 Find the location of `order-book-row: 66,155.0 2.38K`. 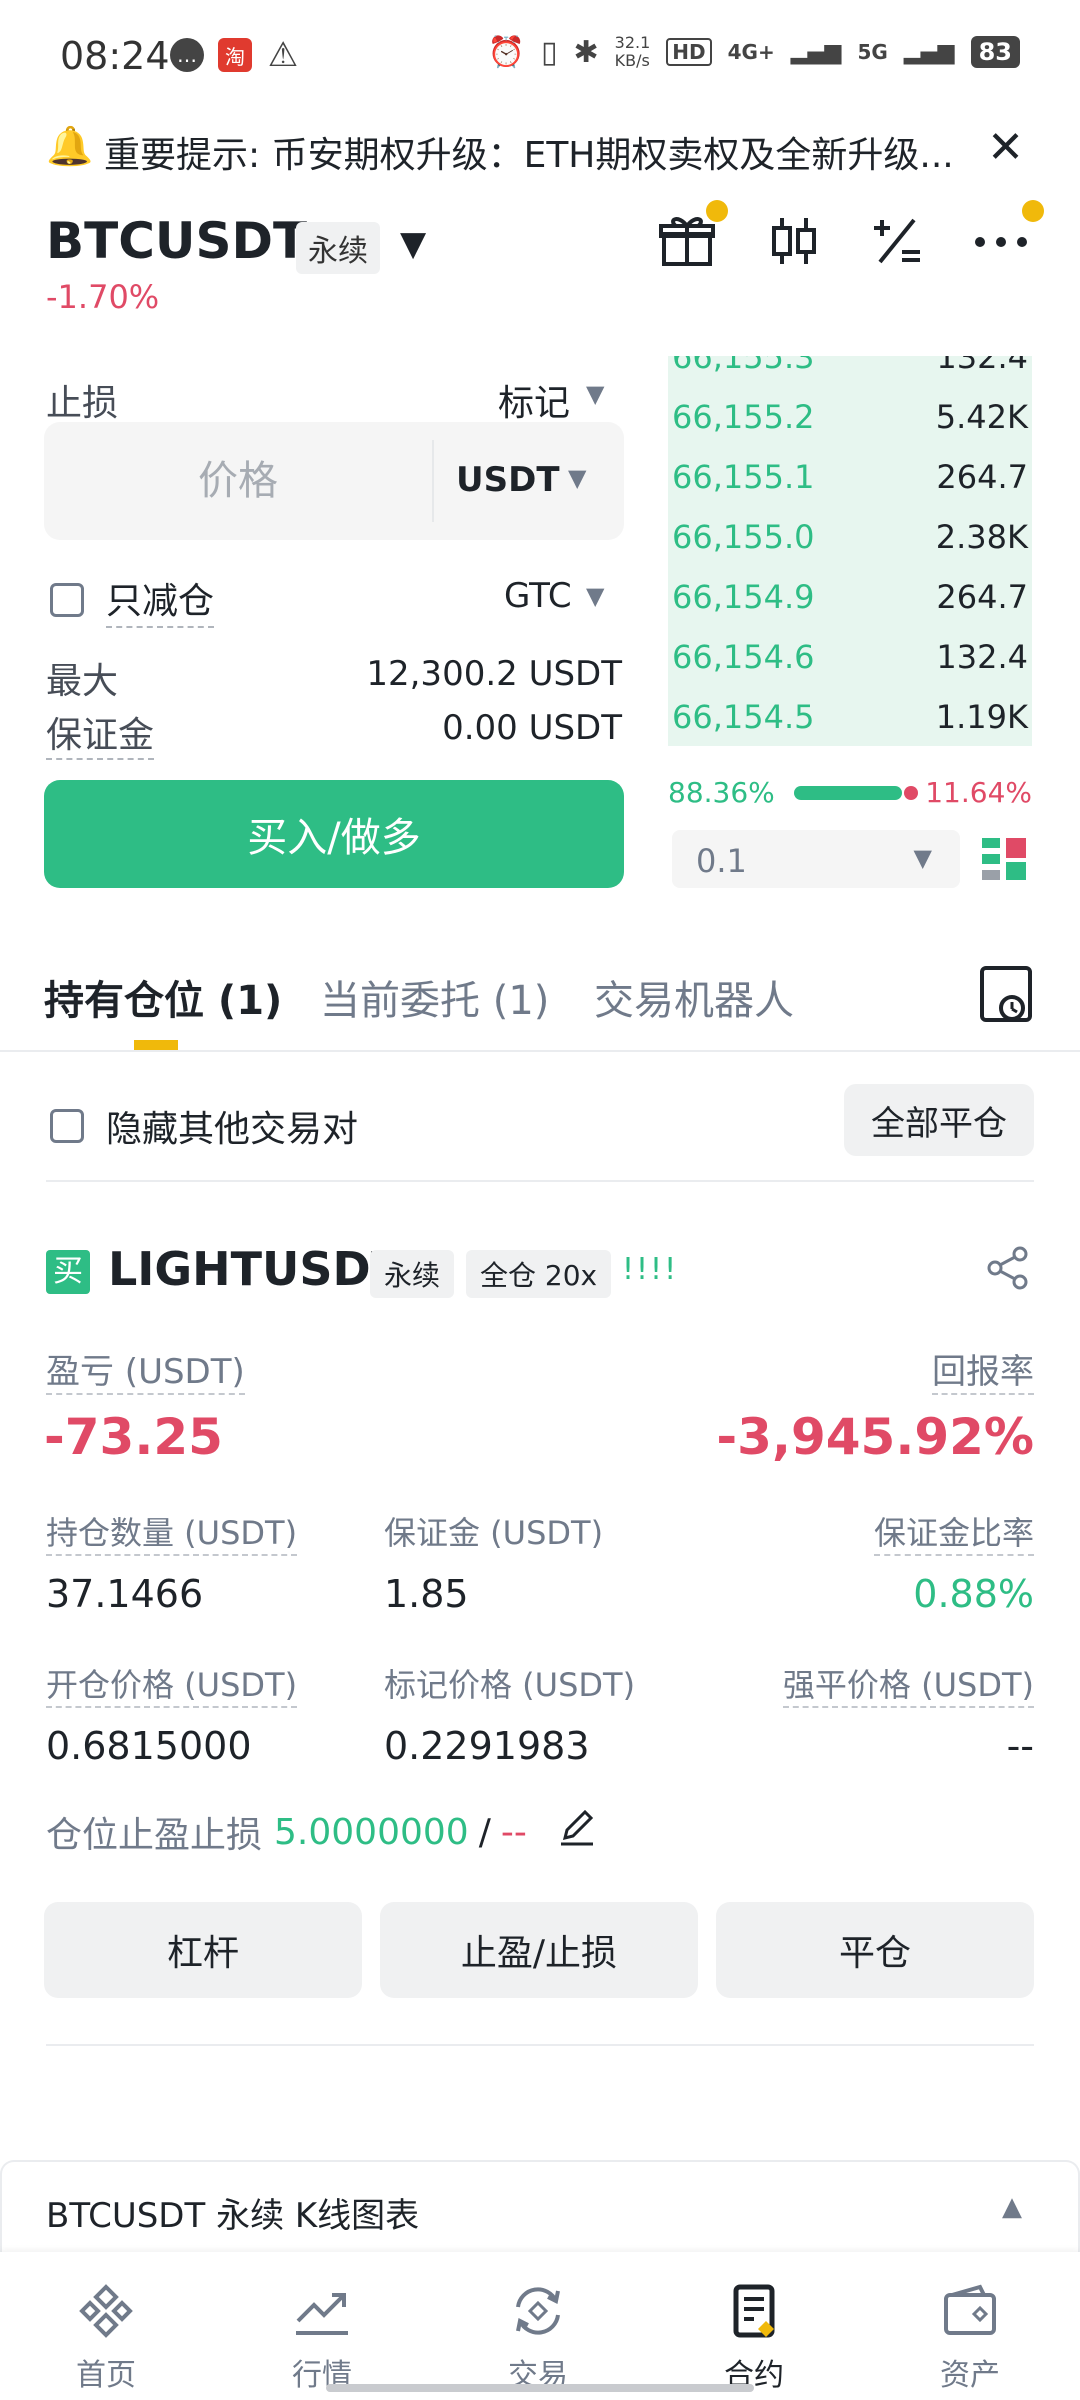

order-book-row: 66,155.0 2.38K is located at coordinates (850, 536).